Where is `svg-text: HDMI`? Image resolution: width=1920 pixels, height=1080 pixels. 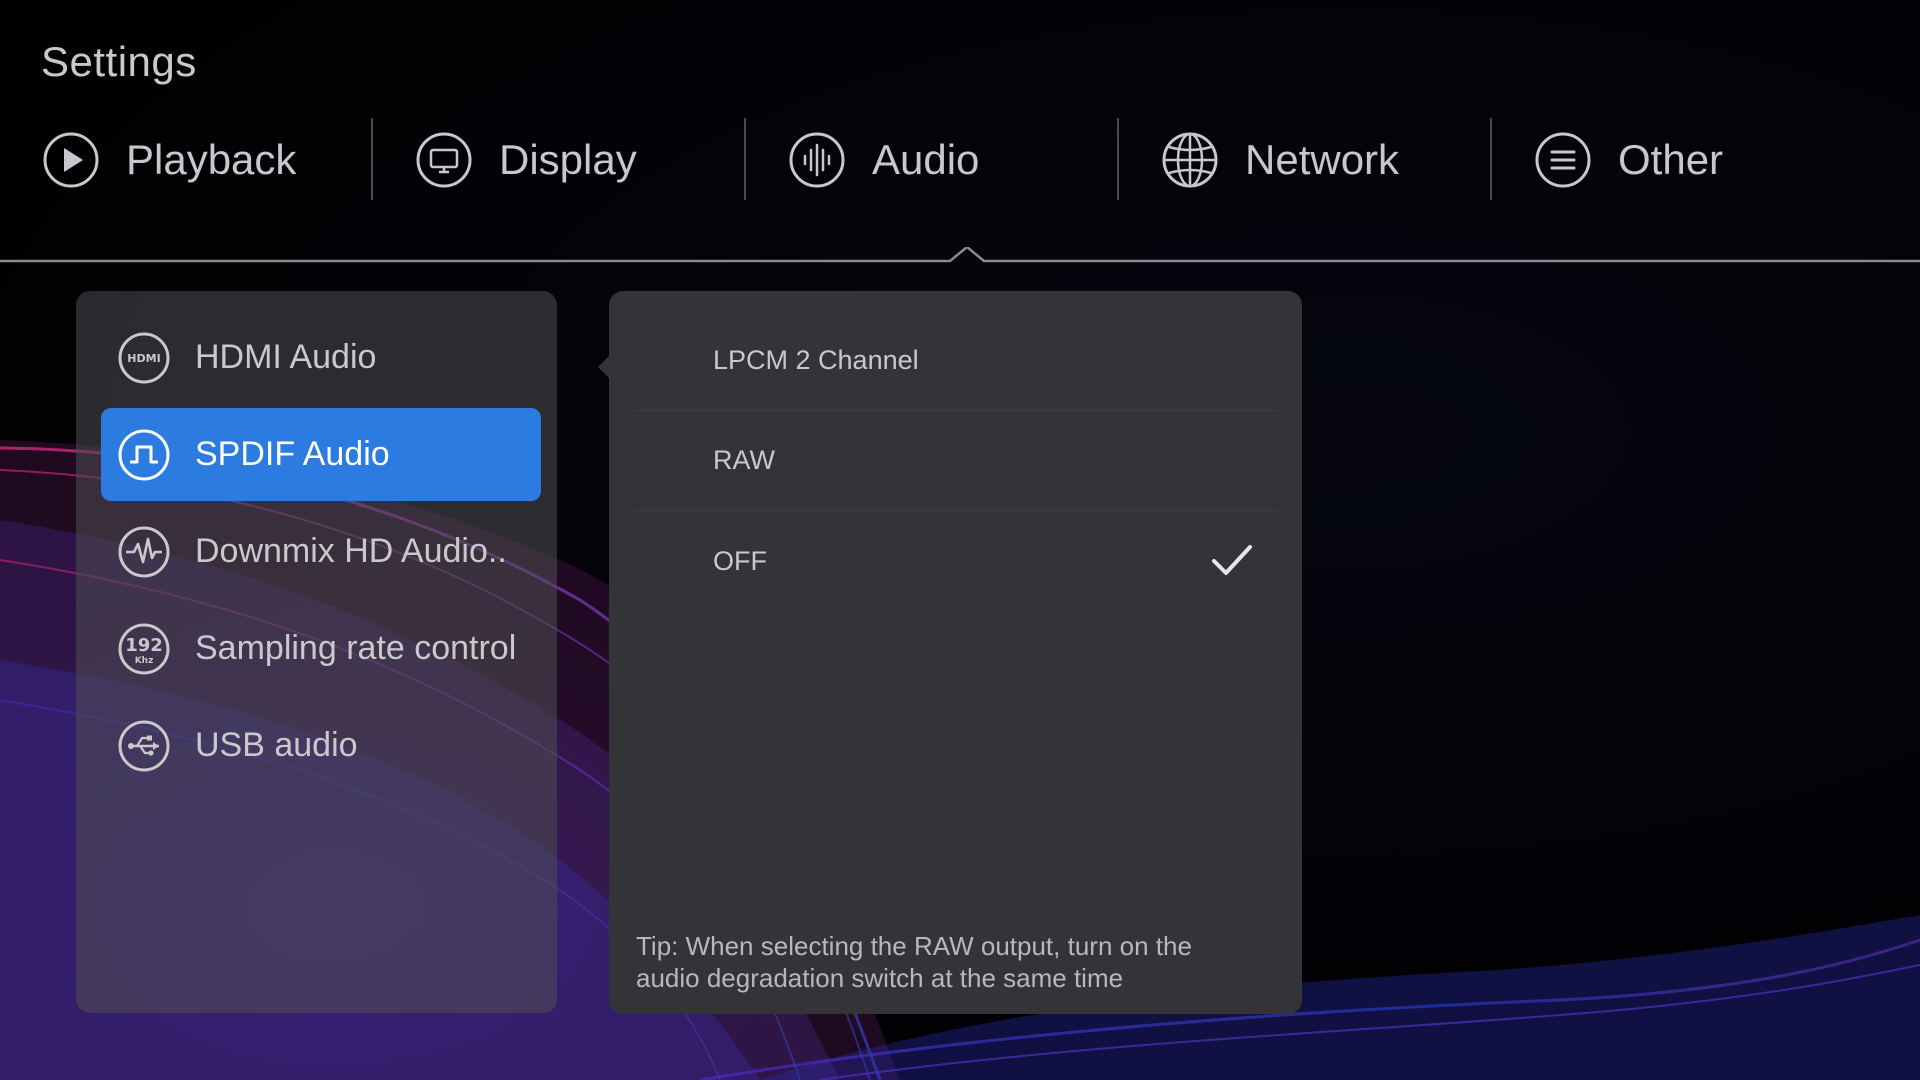
svg-text: HDMI is located at coordinates (143, 358).